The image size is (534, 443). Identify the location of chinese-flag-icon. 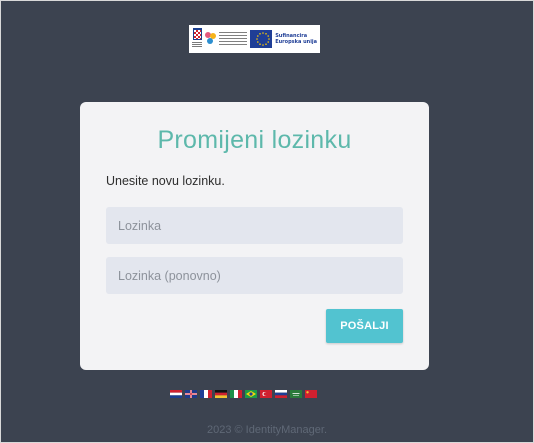
(311, 394).